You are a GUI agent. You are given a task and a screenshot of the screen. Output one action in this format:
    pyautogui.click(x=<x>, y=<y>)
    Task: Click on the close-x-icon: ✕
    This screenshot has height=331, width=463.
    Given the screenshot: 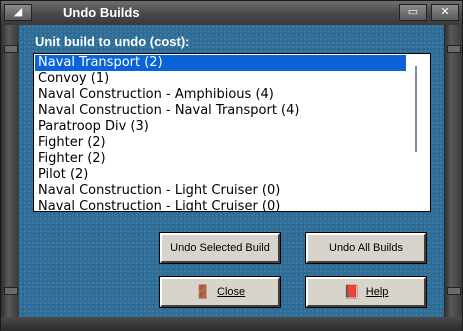 What is the action you would take?
    pyautogui.click(x=445, y=12)
    